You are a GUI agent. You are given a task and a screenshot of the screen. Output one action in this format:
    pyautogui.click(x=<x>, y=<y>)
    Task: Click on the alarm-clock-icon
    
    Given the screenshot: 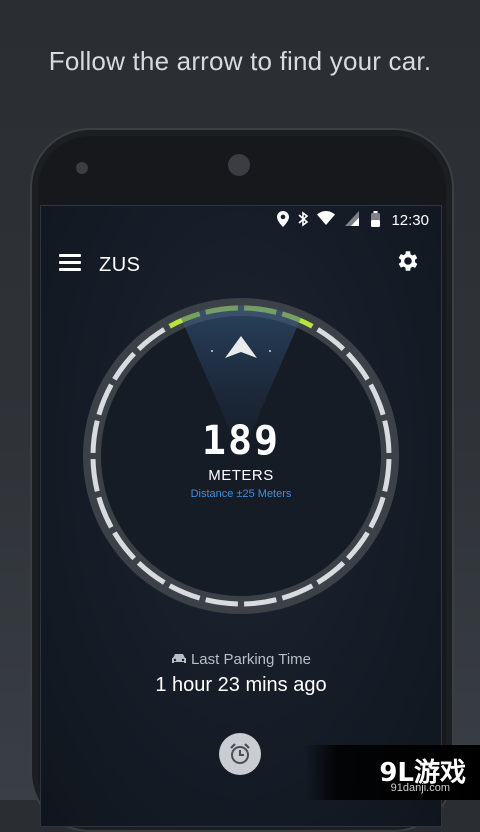 What is the action you would take?
    pyautogui.click(x=240, y=753)
    